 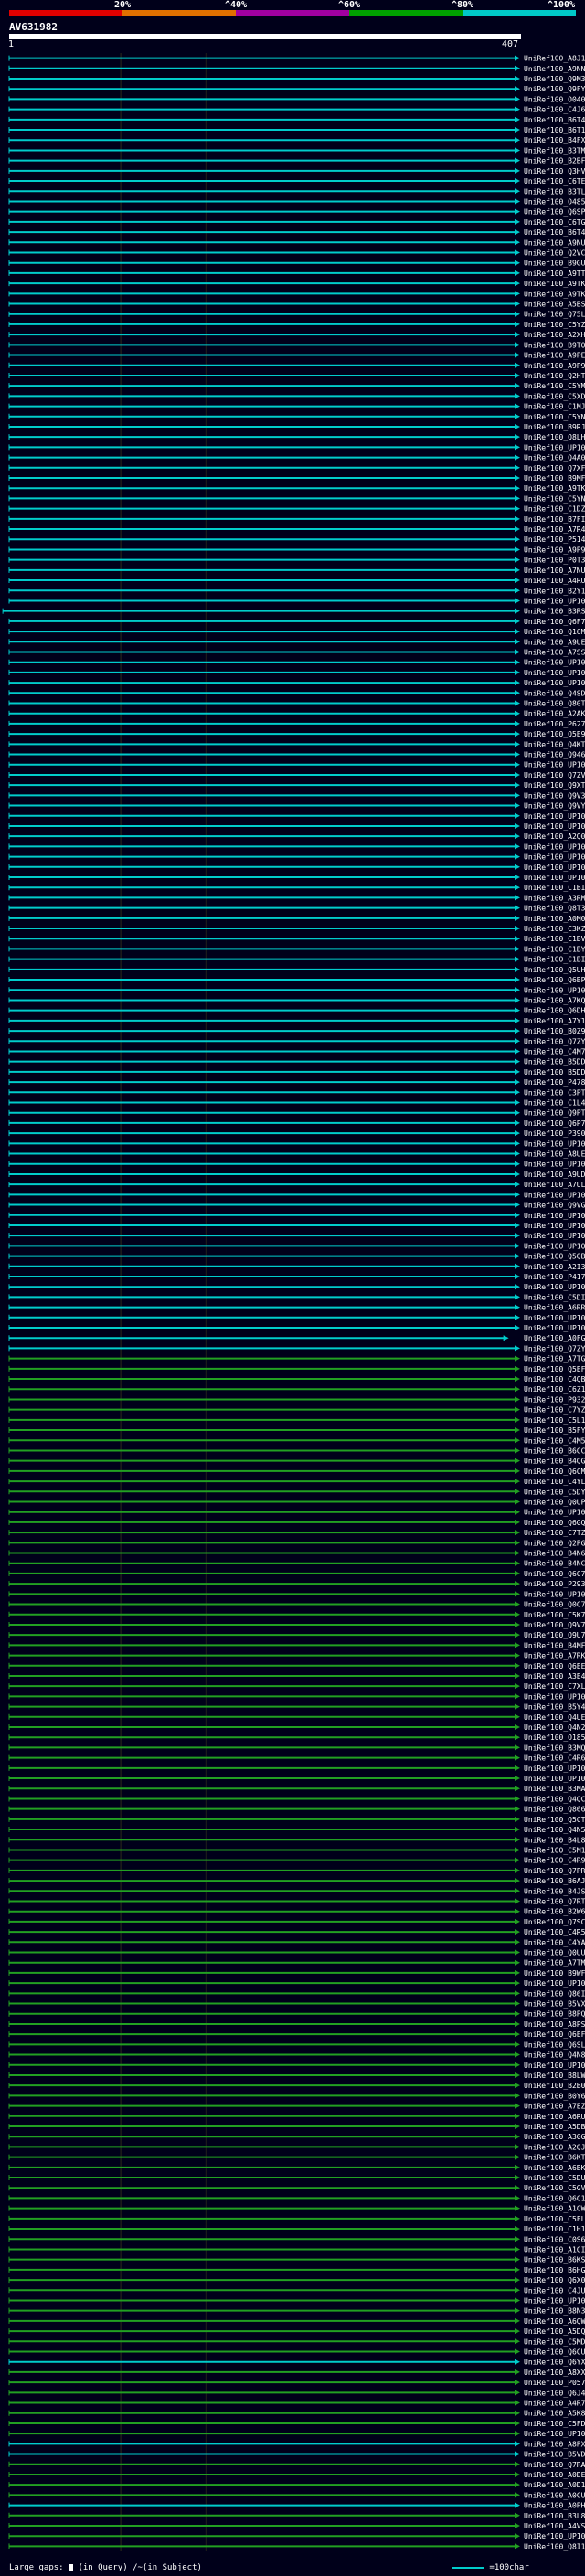 I want to click on hit-label: UniRef100_A6BK58, so click(x=554, y=2168).